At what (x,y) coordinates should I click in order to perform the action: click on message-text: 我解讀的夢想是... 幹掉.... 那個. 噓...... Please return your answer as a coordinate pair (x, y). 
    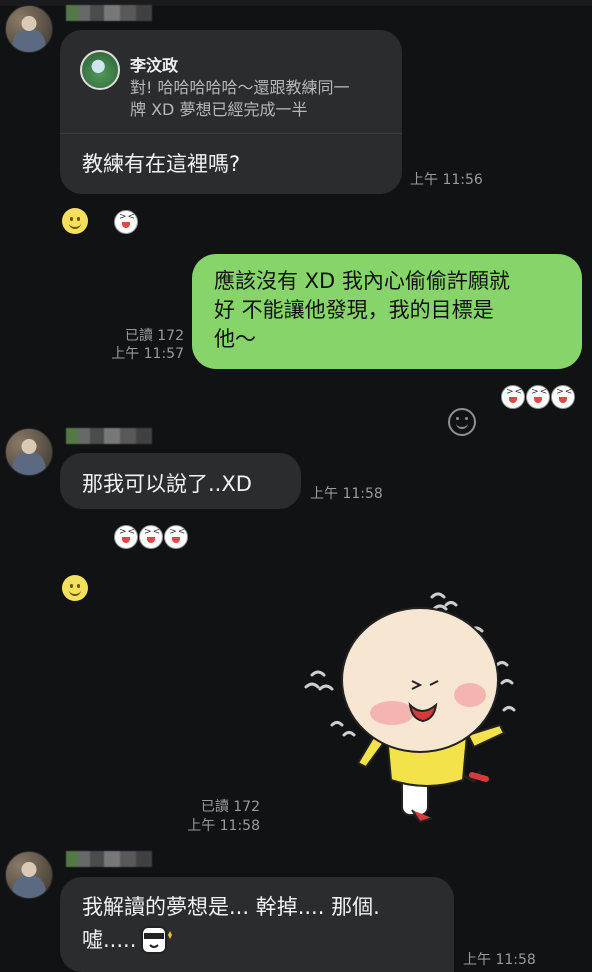
    Looking at the image, I should click on (231, 924).